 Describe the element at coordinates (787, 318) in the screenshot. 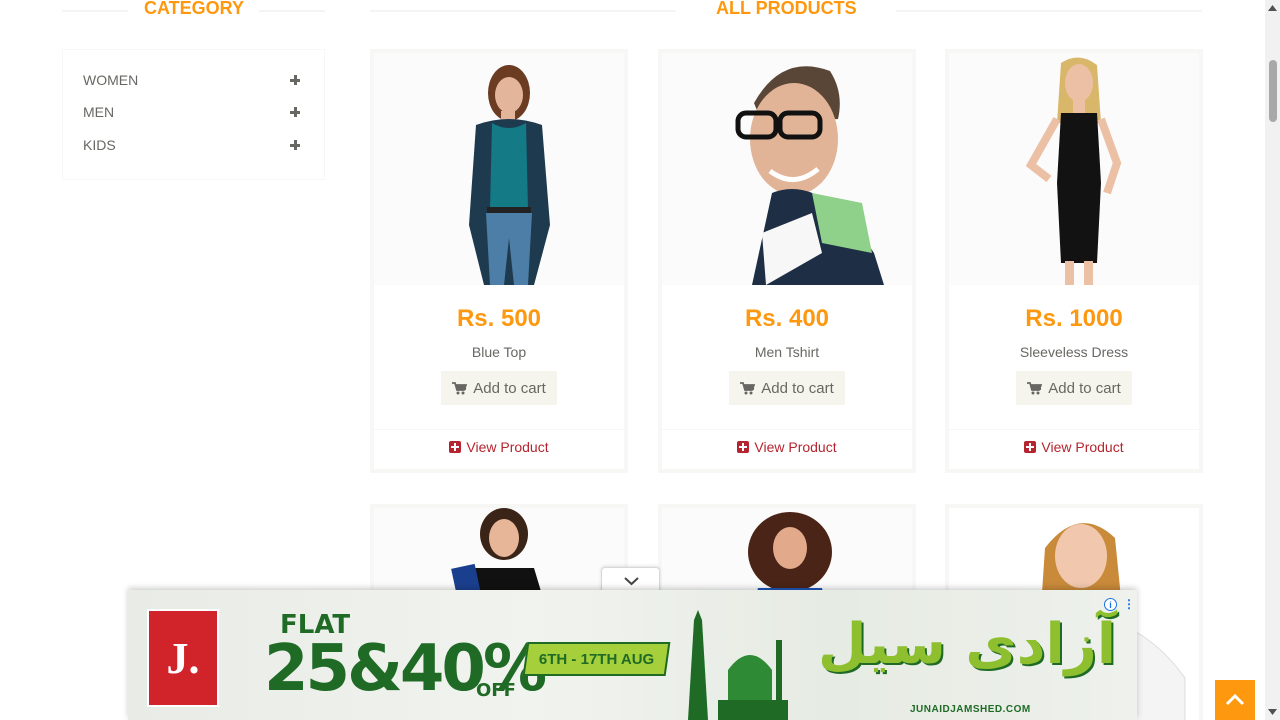

I see `product-price: Rs. 400` at that location.